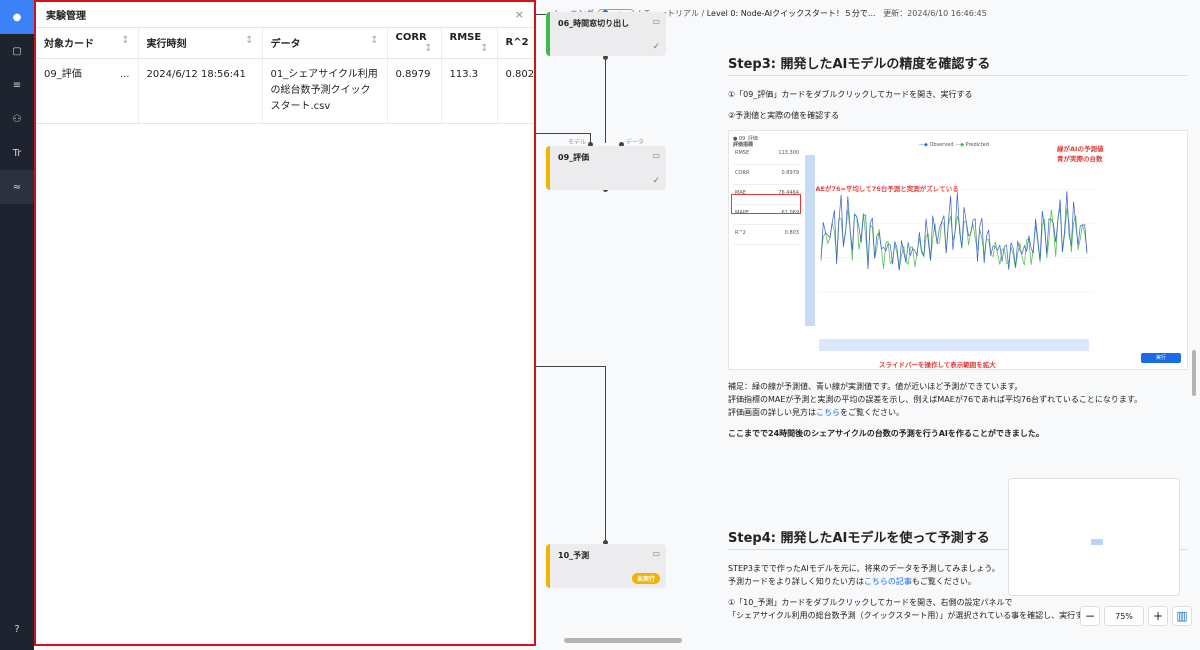  I want to click on cell-time: 2024/6/12 18:56:41, so click(200, 91).